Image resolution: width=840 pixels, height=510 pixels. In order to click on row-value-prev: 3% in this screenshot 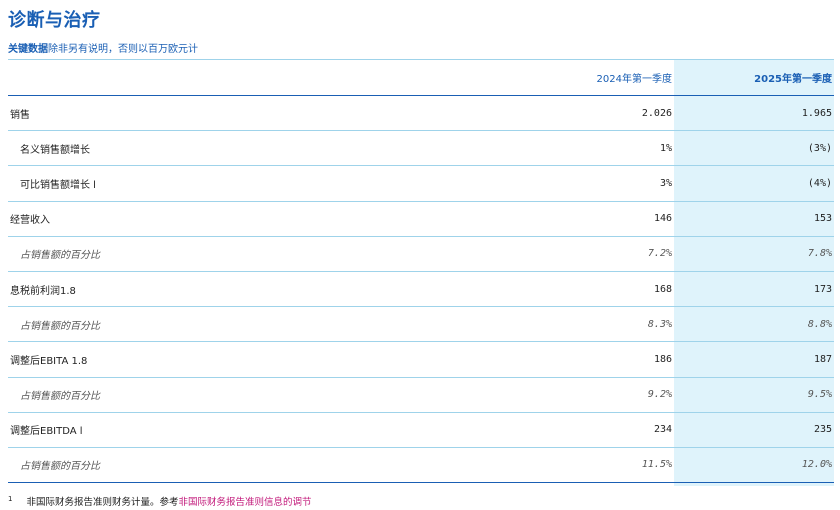, I will do `click(601, 183)`.